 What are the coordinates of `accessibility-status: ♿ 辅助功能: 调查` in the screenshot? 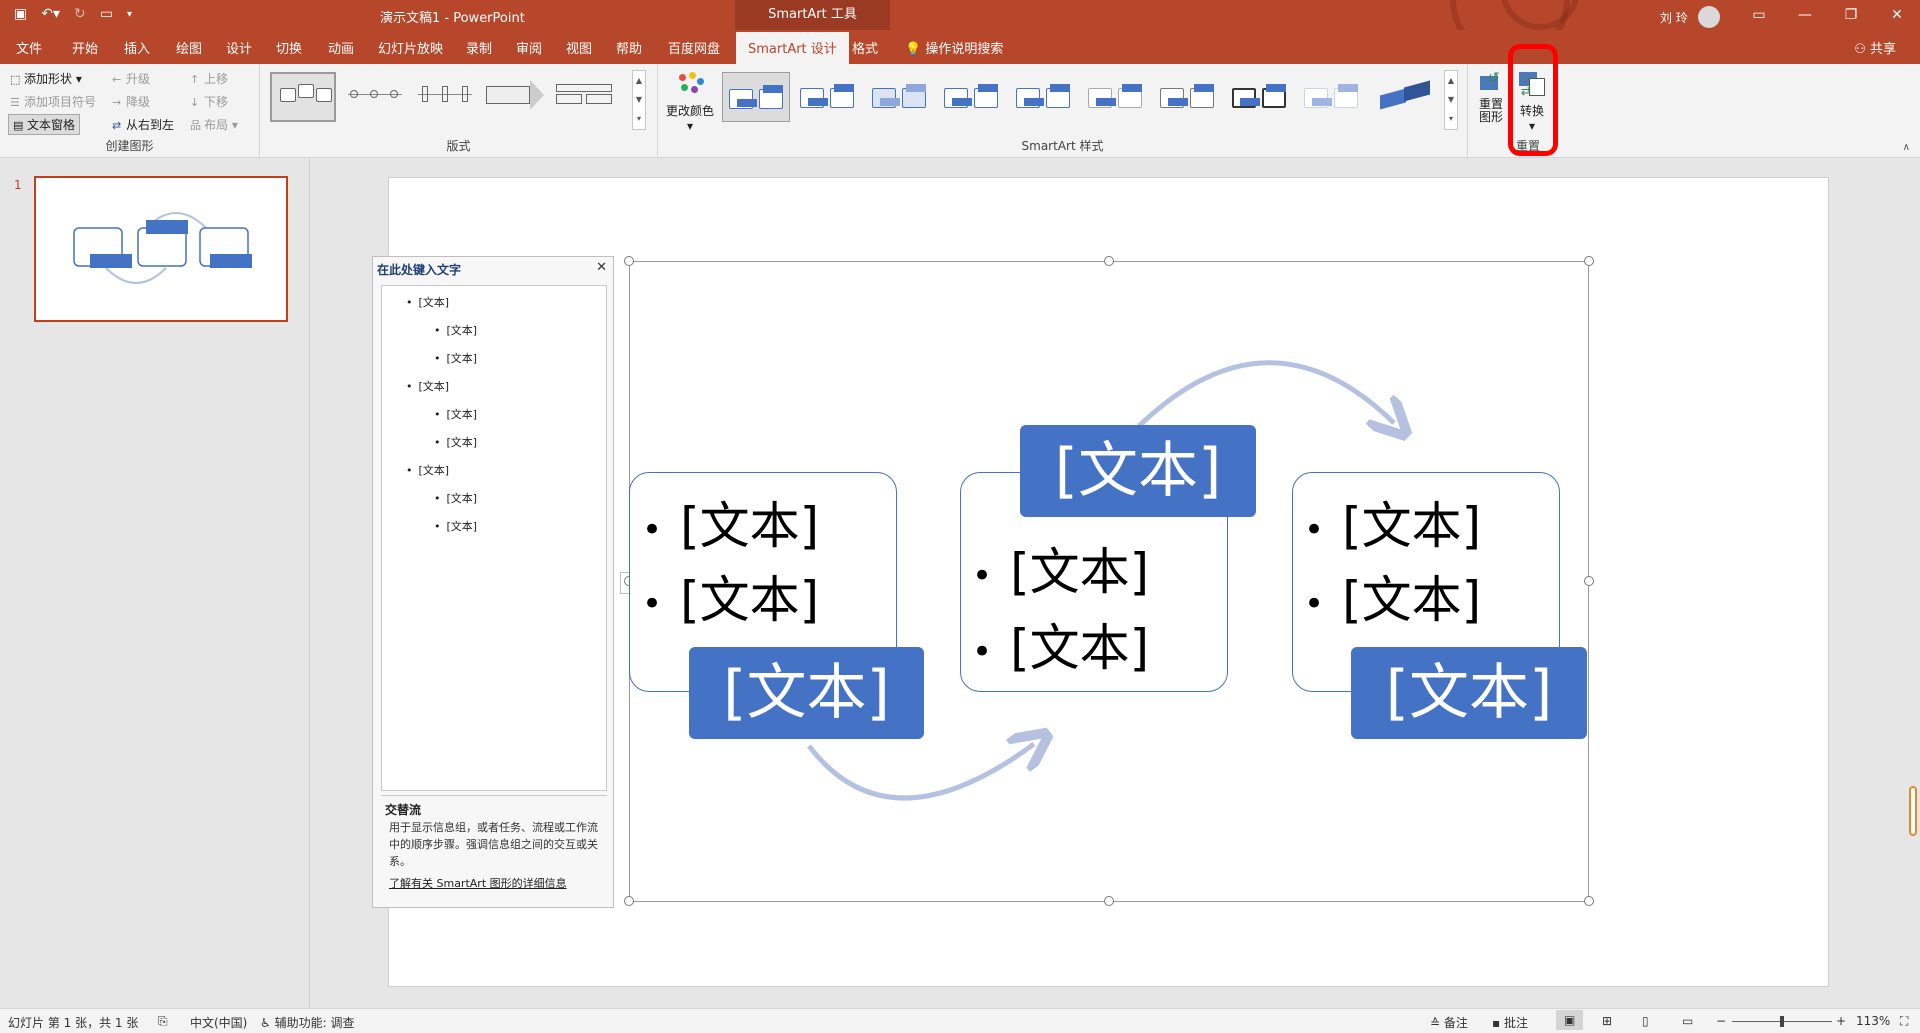 It's located at (307, 1022).